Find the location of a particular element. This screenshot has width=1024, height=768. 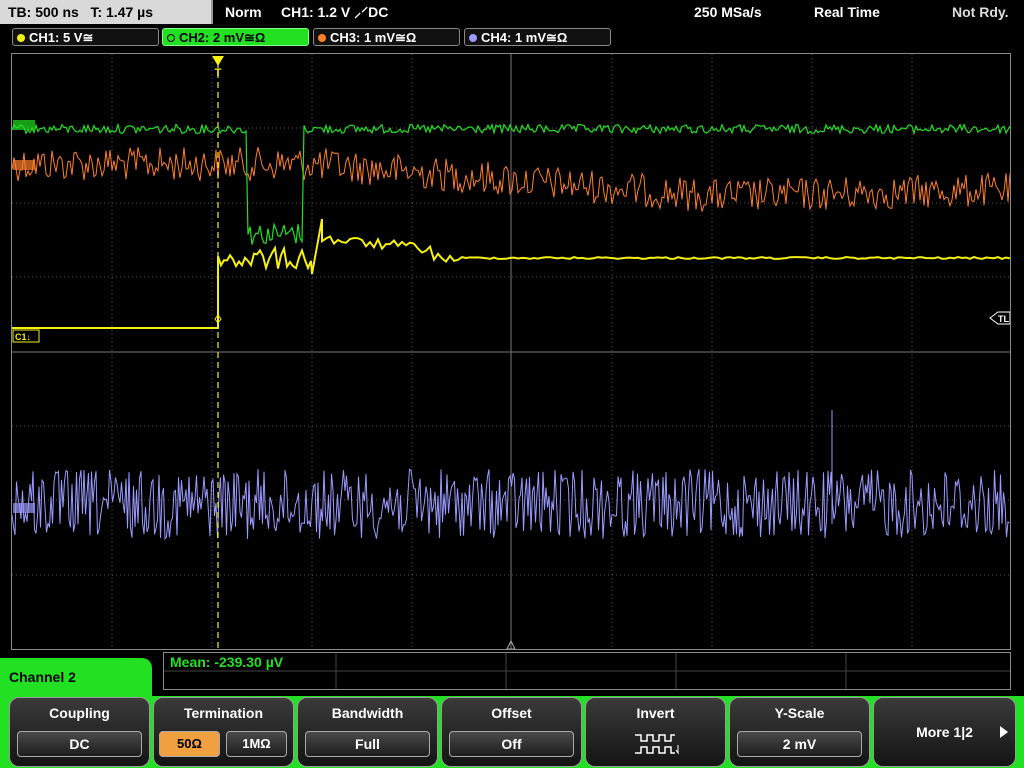

trigger-mode: Norm is located at coordinates (243, 12).